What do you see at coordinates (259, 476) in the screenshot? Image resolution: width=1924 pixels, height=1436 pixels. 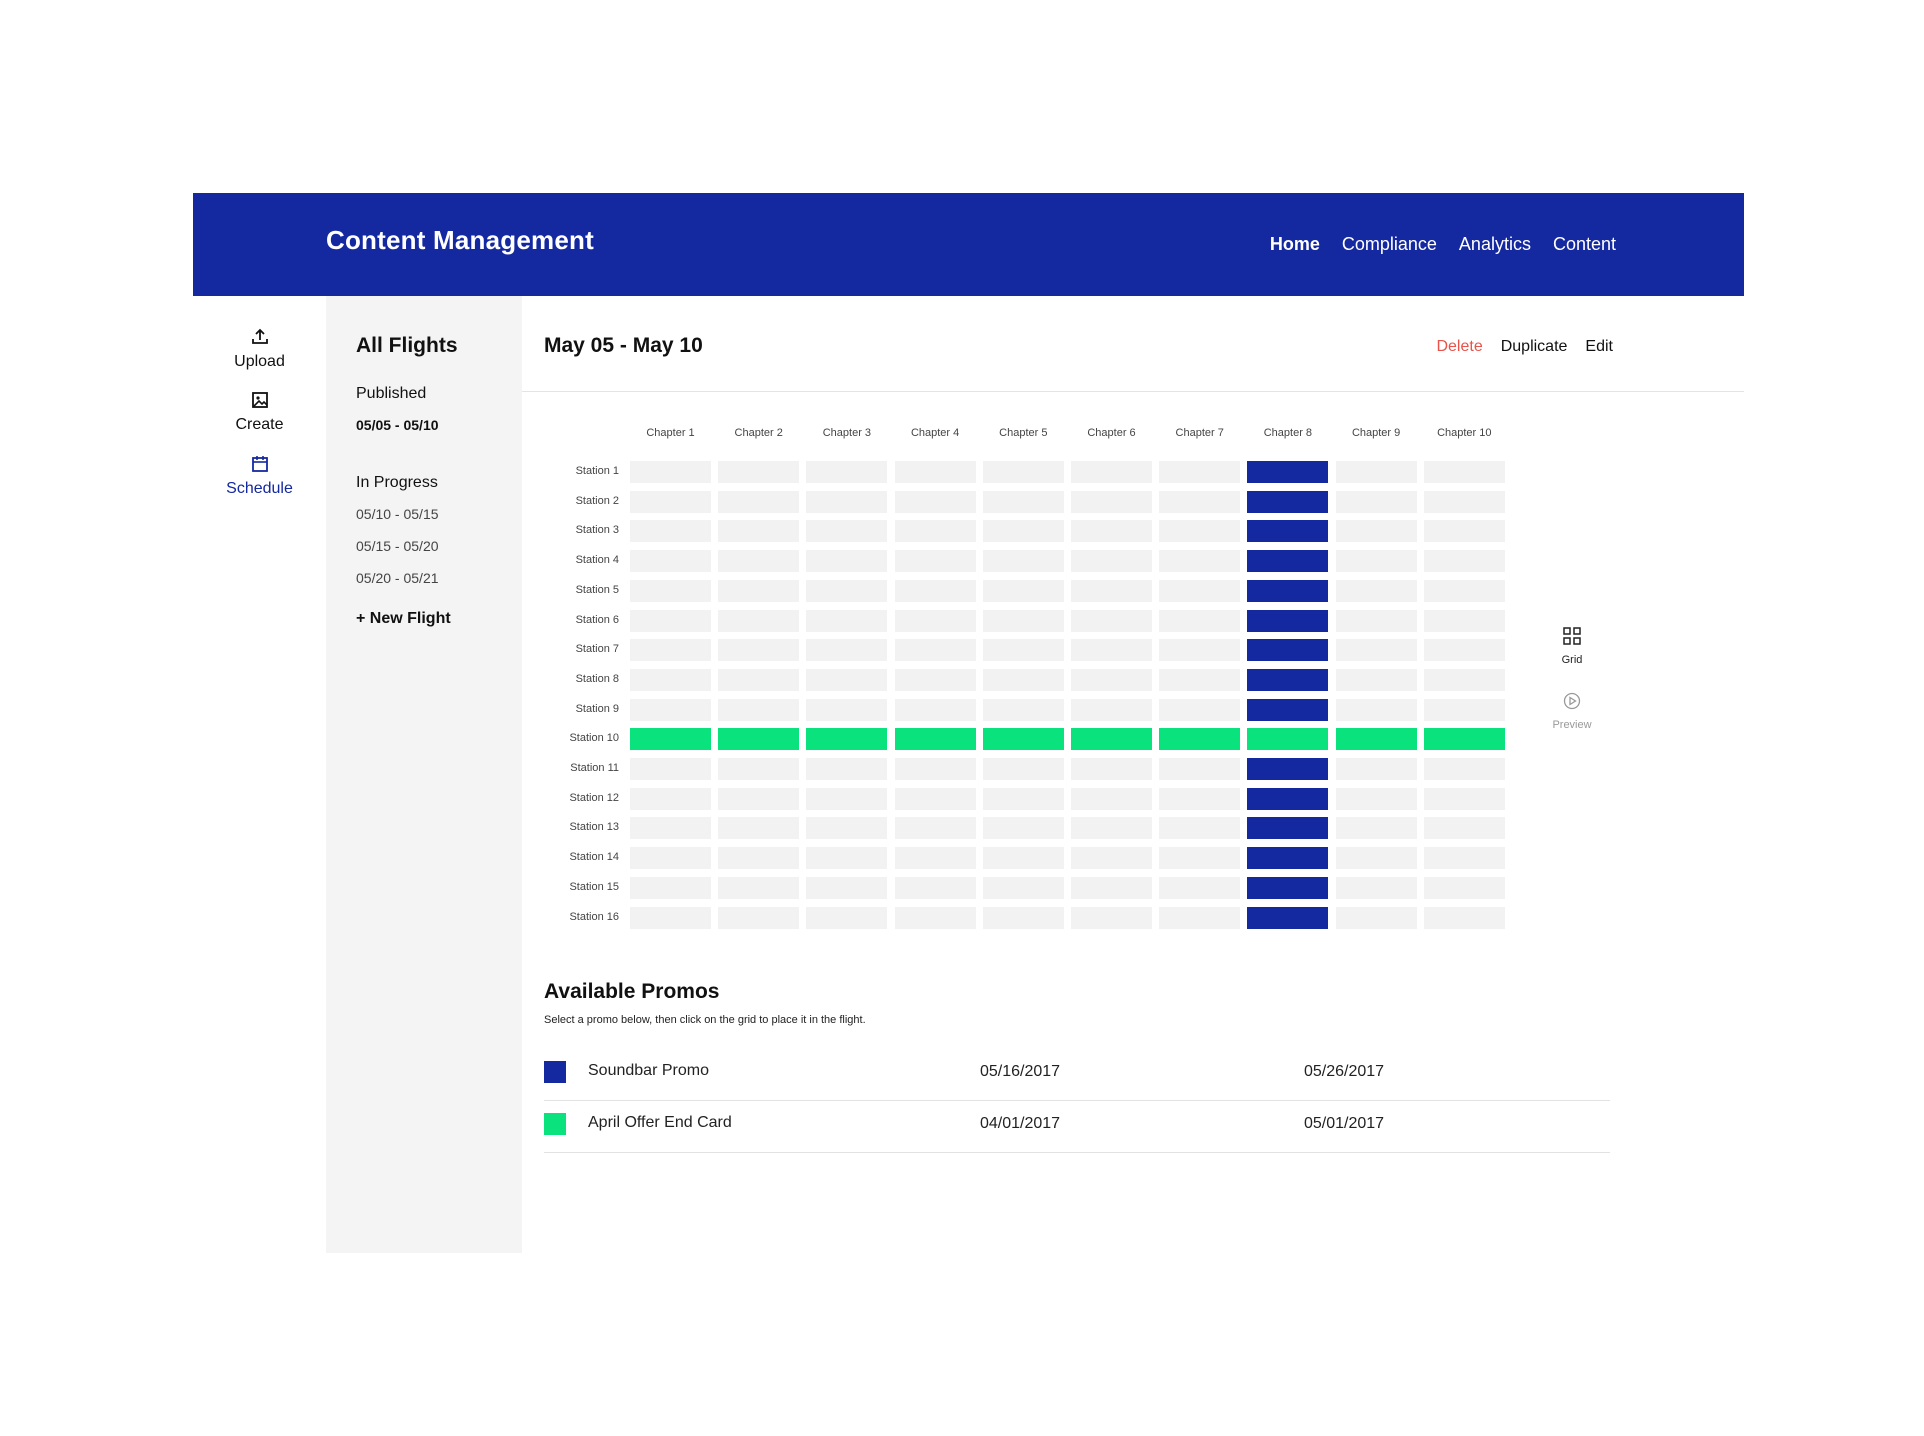 I see `rail-schedule: Schedule` at bounding box center [259, 476].